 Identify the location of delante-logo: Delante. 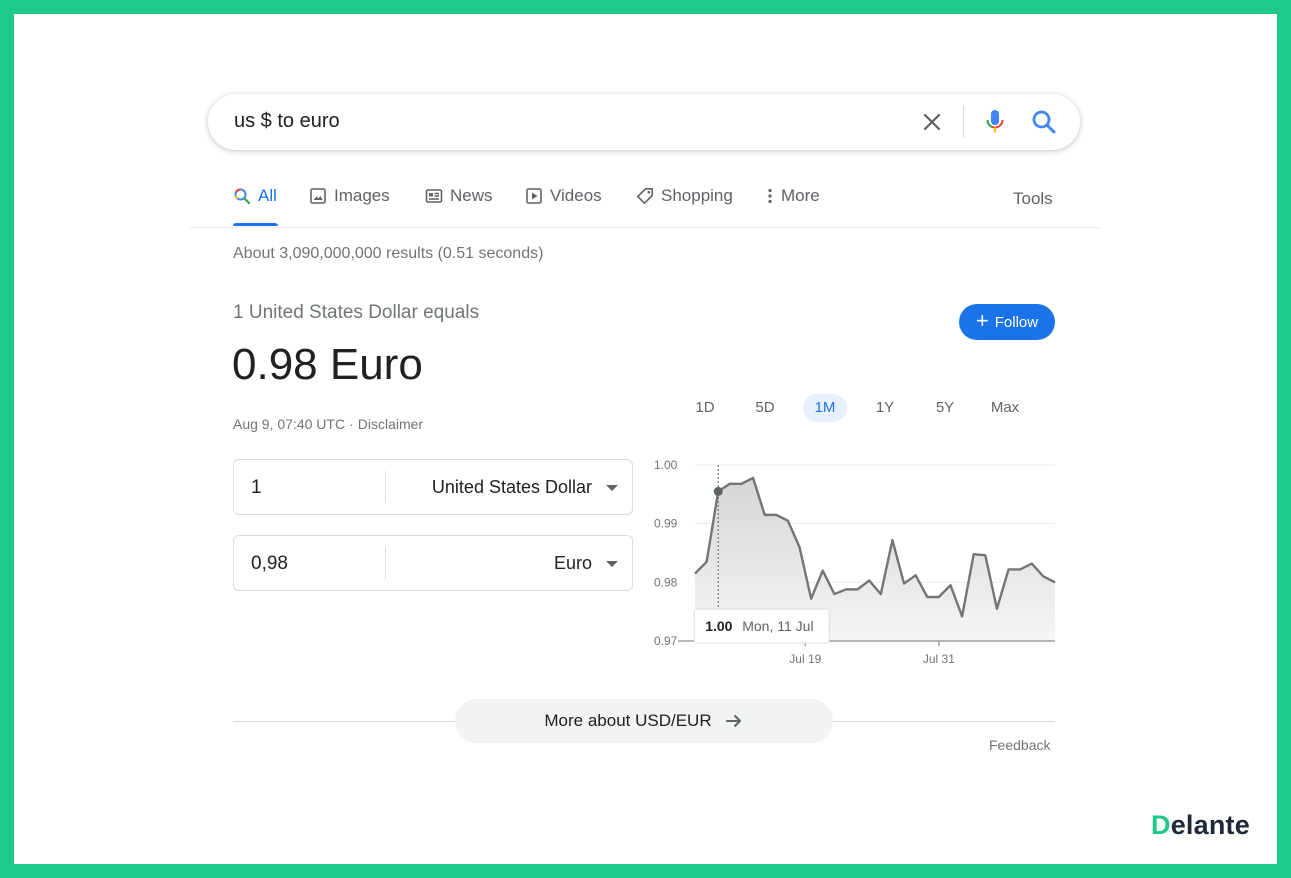
(1200, 825).